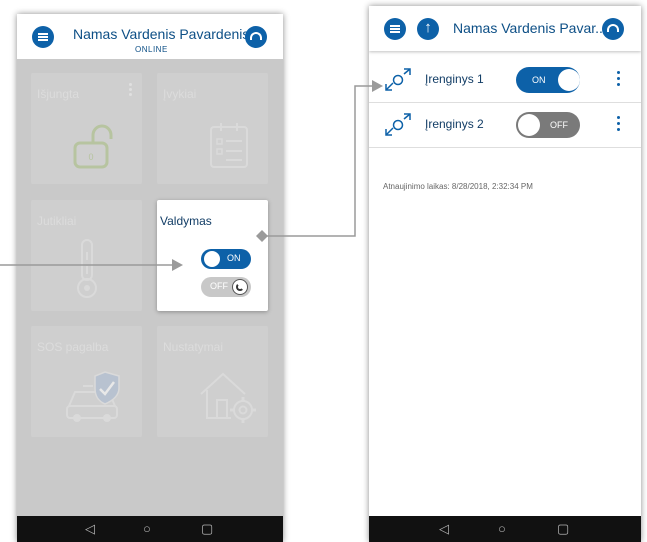 Image resolution: width=647 pixels, height=542 pixels. I want to click on device-name: Įrenginys 1, so click(454, 79).